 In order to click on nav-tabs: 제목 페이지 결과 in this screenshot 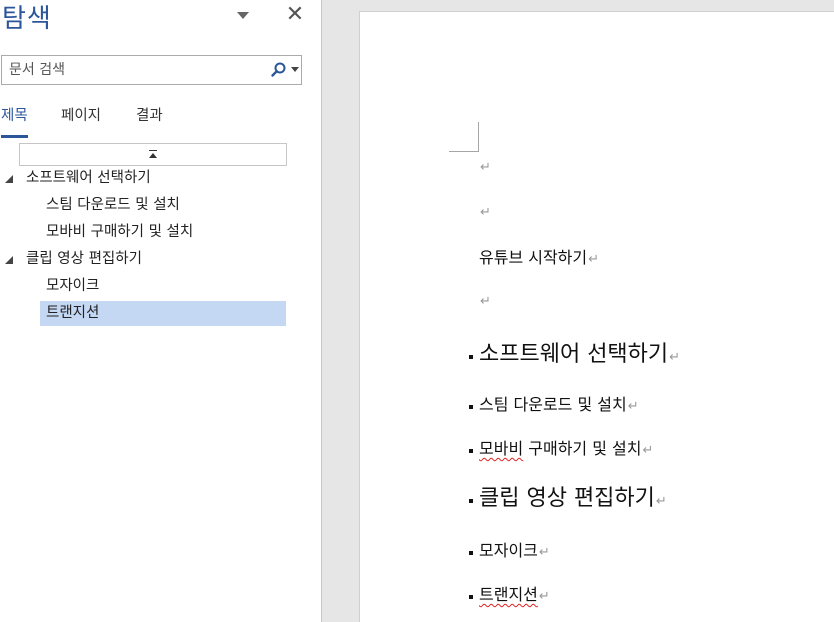, I will do `click(160, 121)`.